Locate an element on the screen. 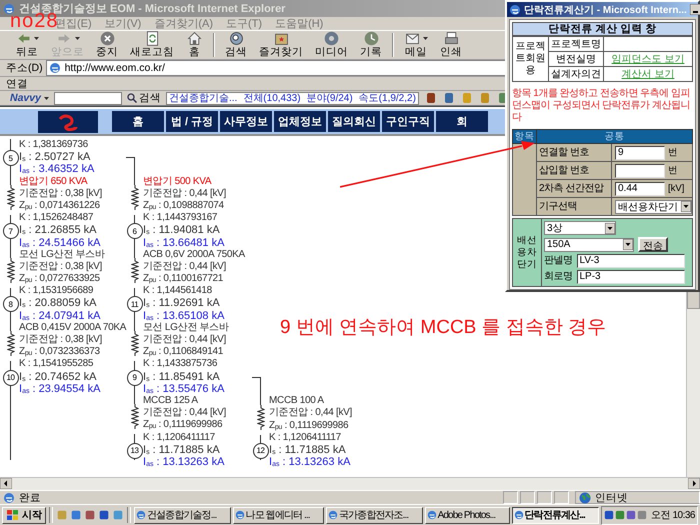  input-field is located at coordinates (640, 171).